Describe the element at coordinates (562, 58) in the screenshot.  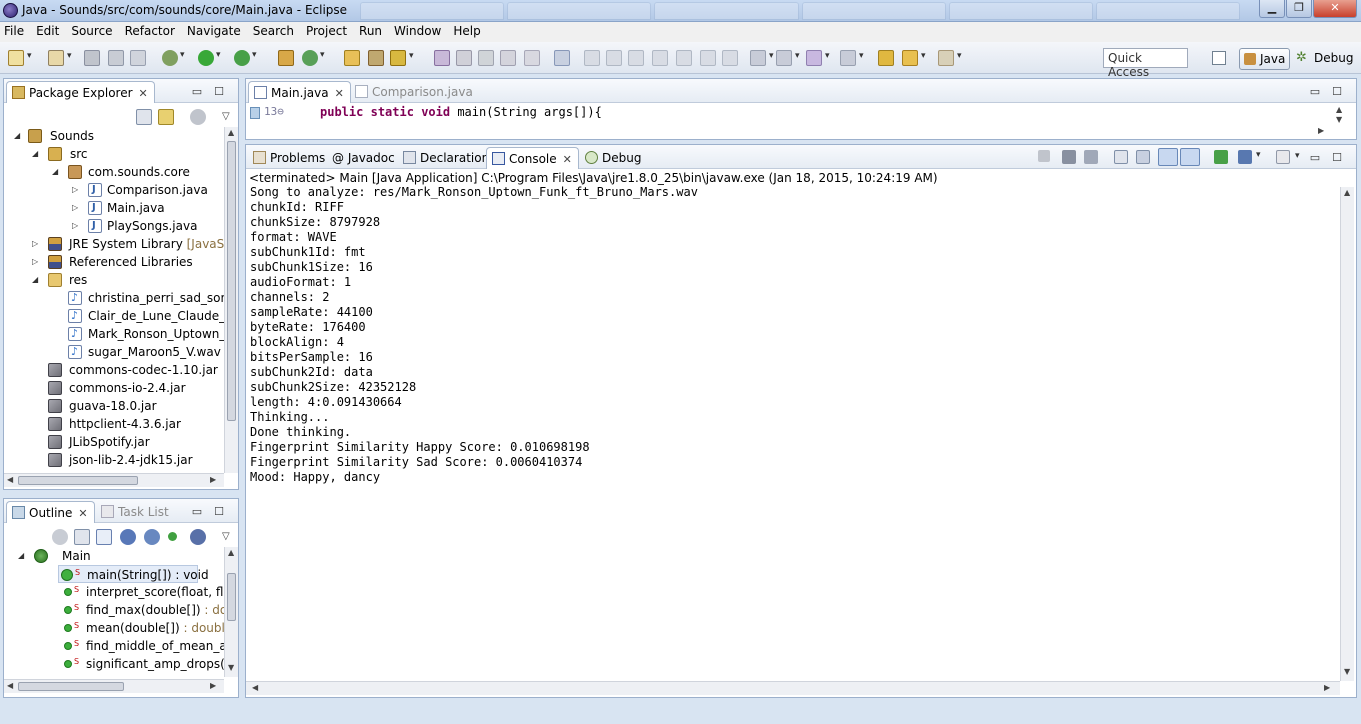
I see `skip-breakpoints-icon` at that location.